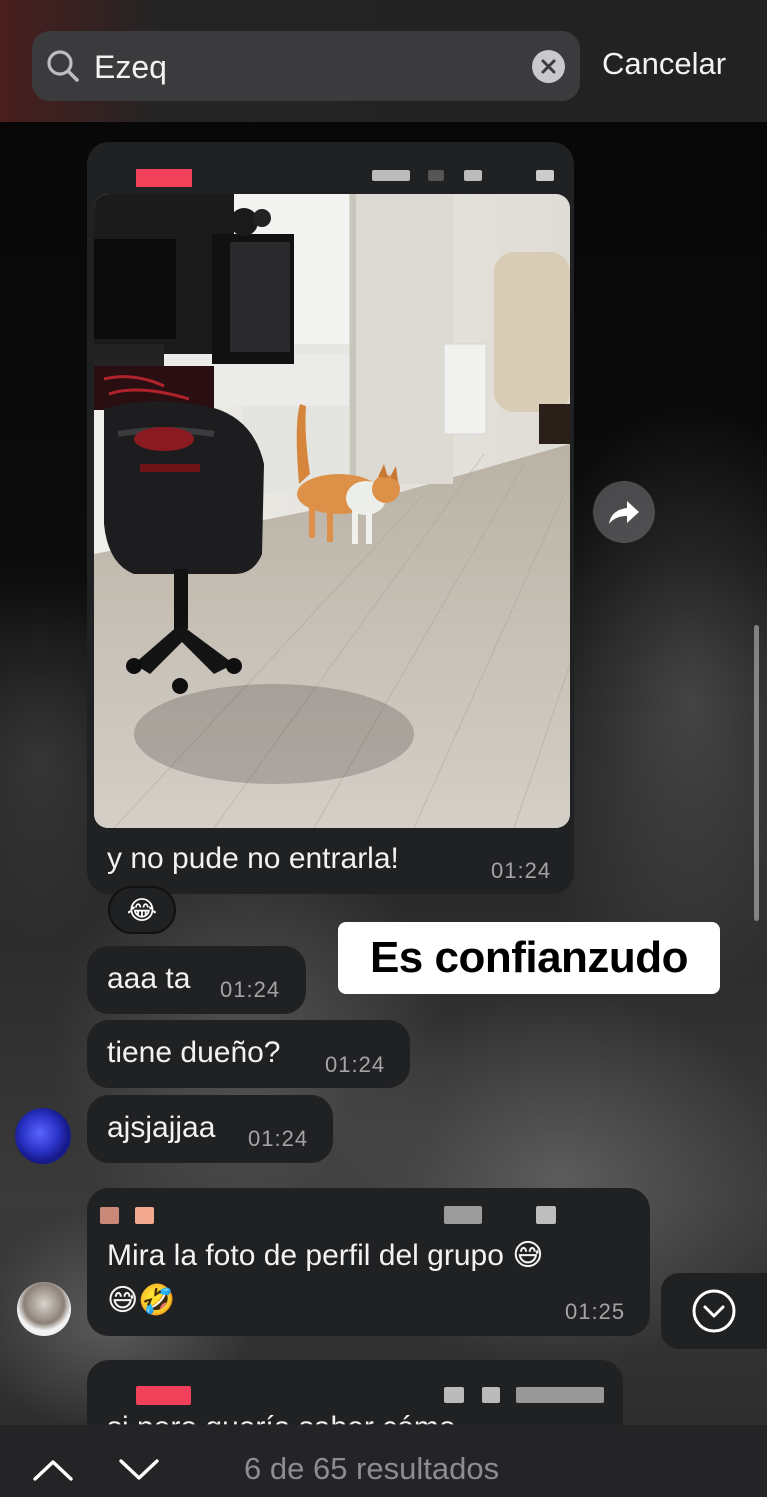 The width and height of the screenshot is (767, 1497). Describe the element at coordinates (306, 66) in the screenshot. I see `search-input: Ezeq` at that location.